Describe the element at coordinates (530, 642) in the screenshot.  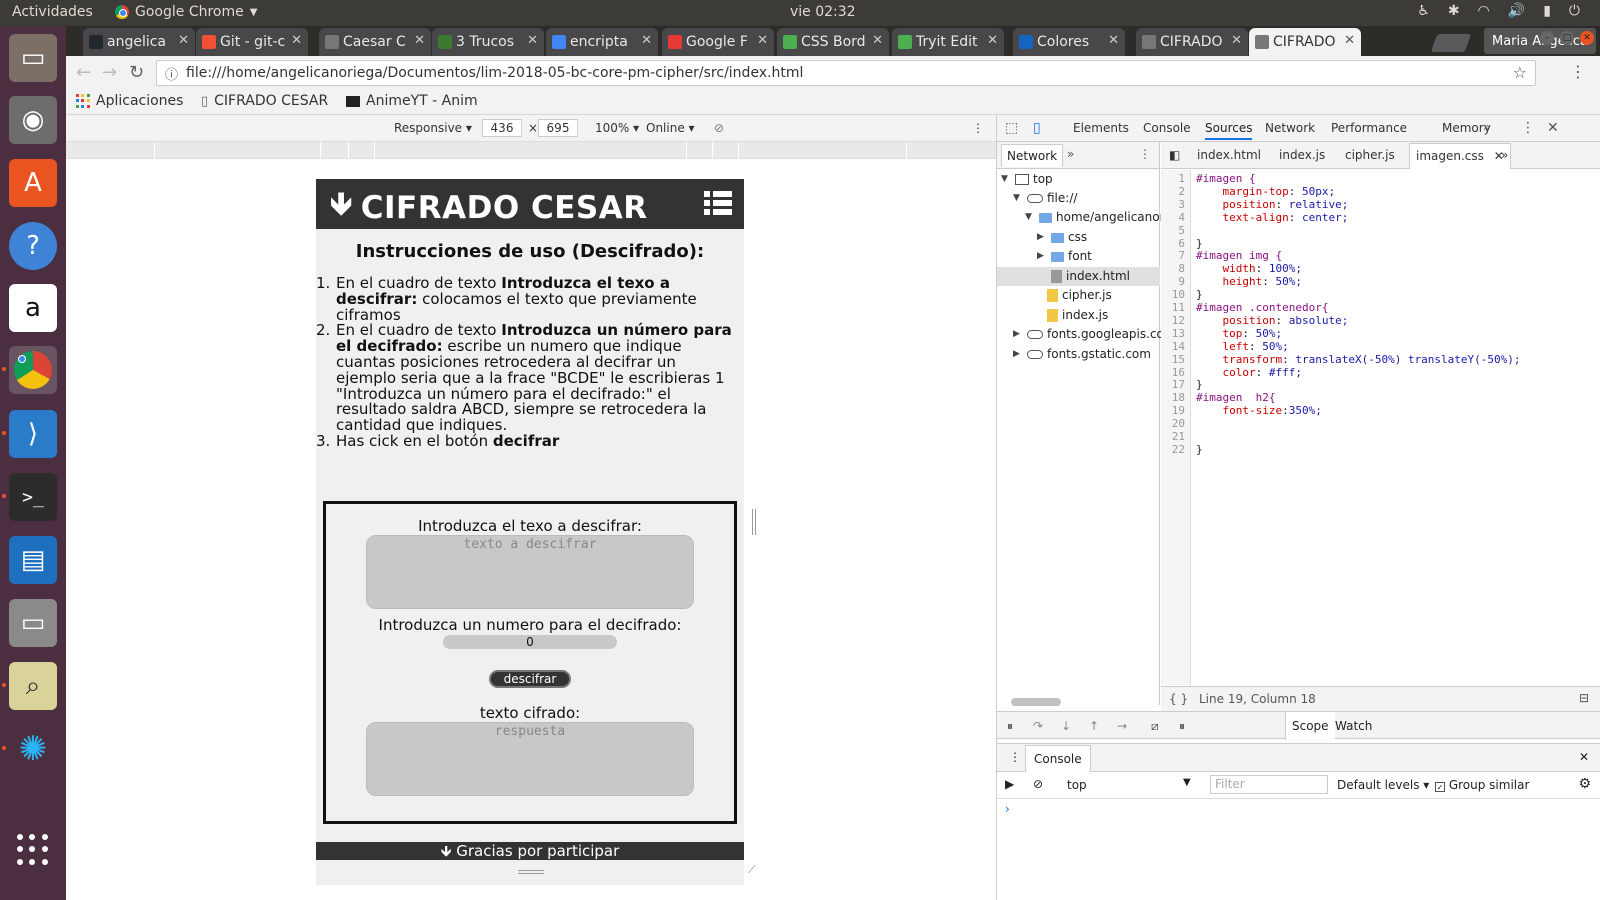
I see `offset-input: 0` at that location.